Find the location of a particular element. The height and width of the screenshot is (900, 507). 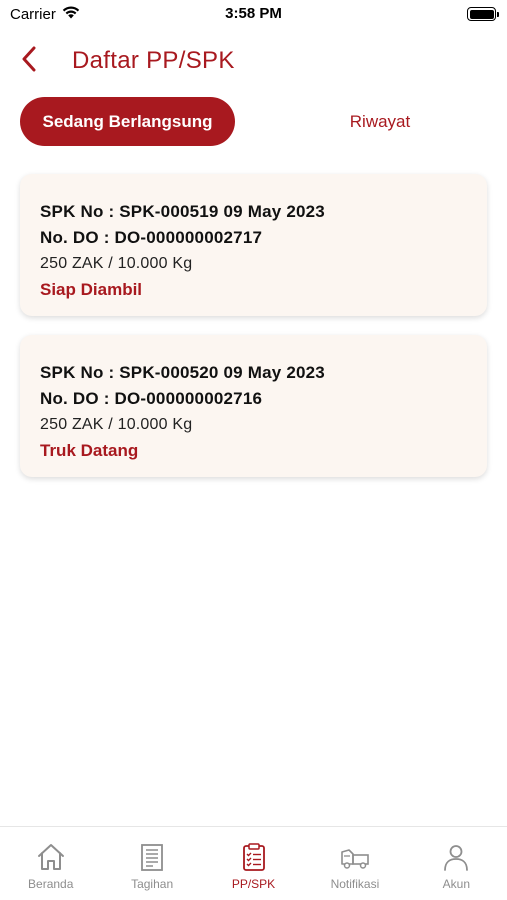

bottom-nav: Beranda Tagihan PP/SPK Notifikasi Akun is located at coordinates (253, 863).